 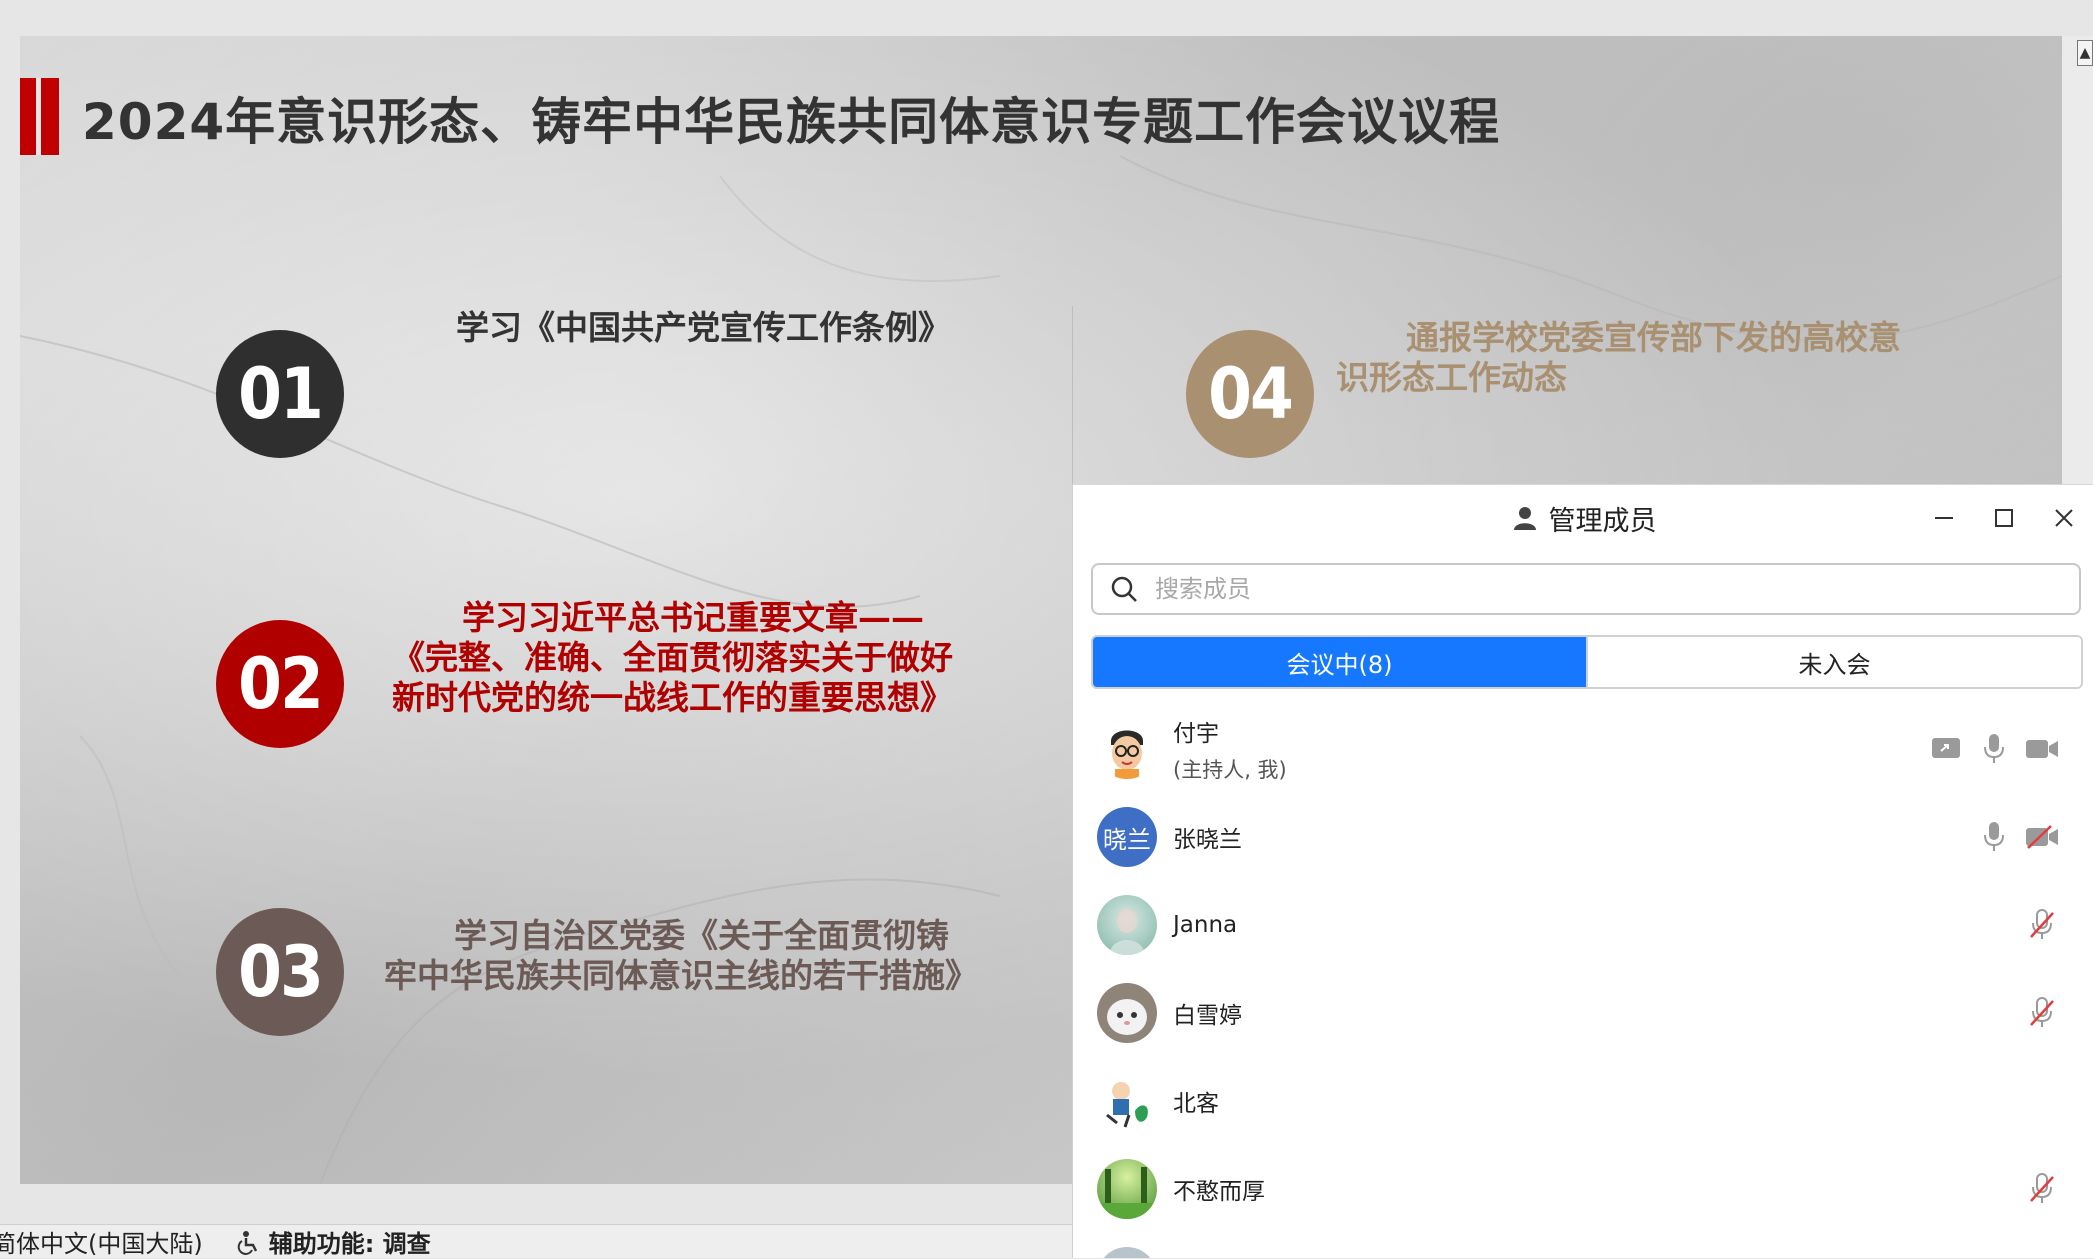 I want to click on member-search-box, so click(x=1586, y=589).